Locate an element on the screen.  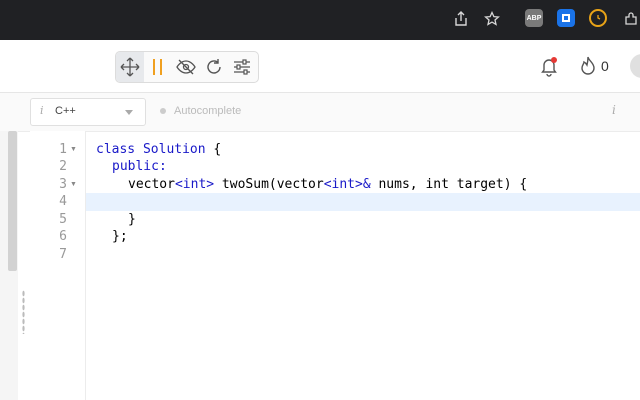
app-header: 0 is located at coordinates (320, 66).